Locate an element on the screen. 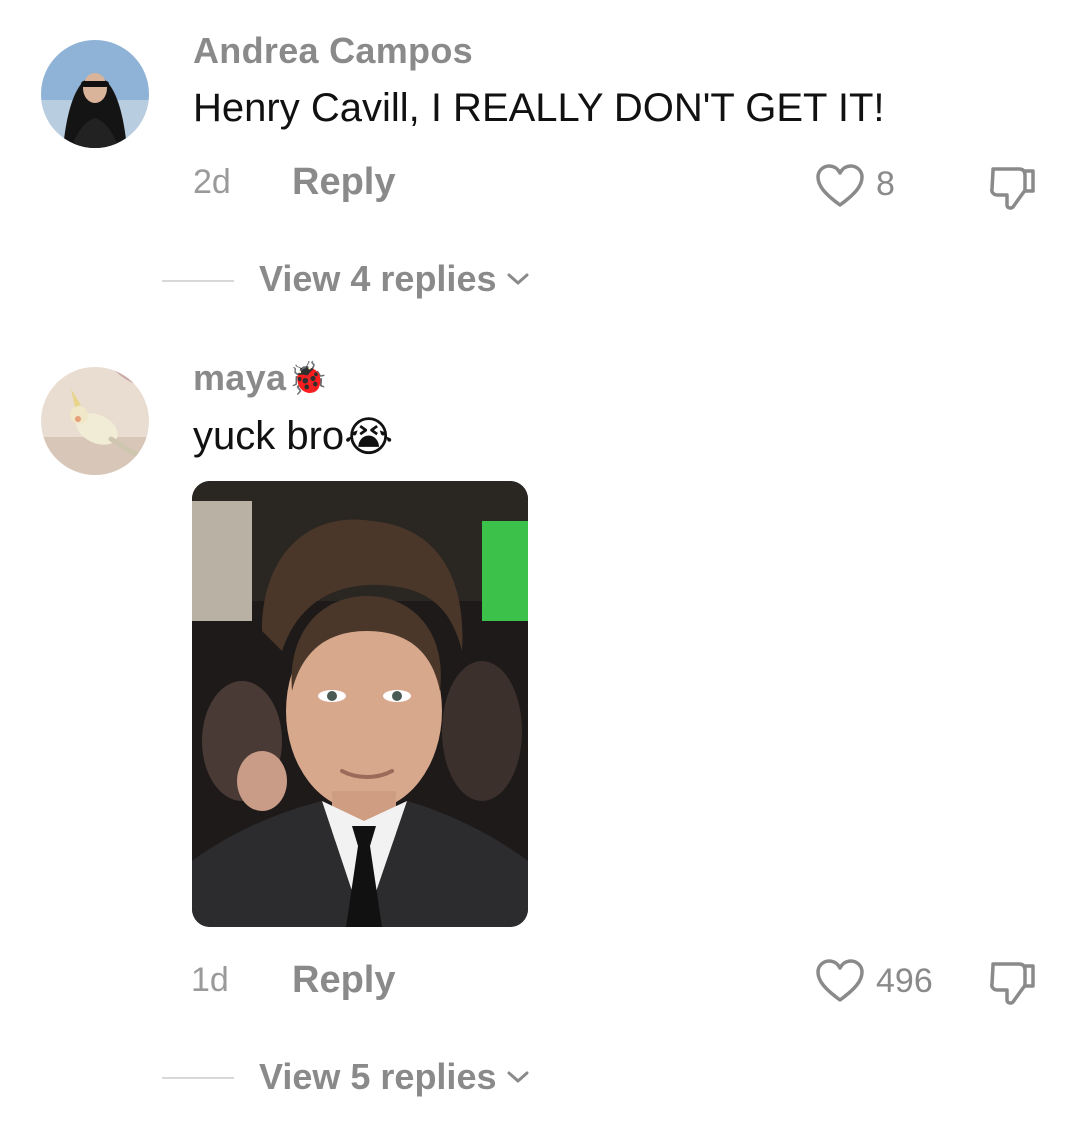 This screenshot has width=1080, height=1136. crying-emoji: 😭 is located at coordinates (369, 436).